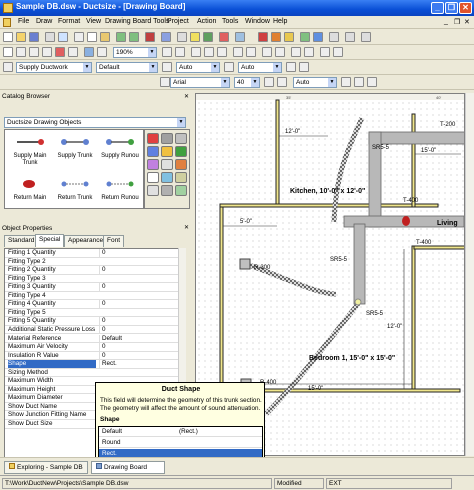 Image resolution: width=474 pixels, height=490 pixels. I want to click on property-row: Material Reference Default, so click(95, 339).